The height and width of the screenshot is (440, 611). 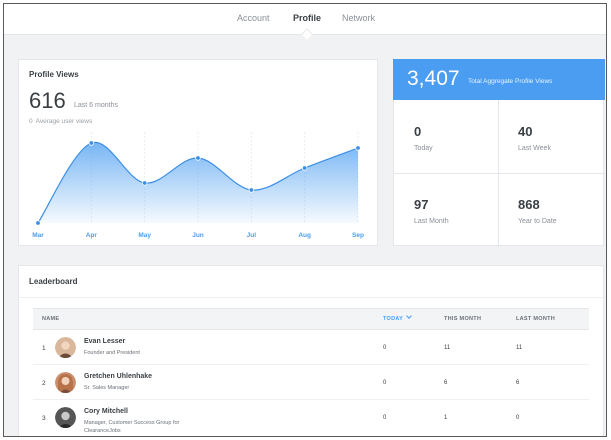 What do you see at coordinates (144, 183) in the screenshot?
I see `chart-point-may` at bounding box center [144, 183].